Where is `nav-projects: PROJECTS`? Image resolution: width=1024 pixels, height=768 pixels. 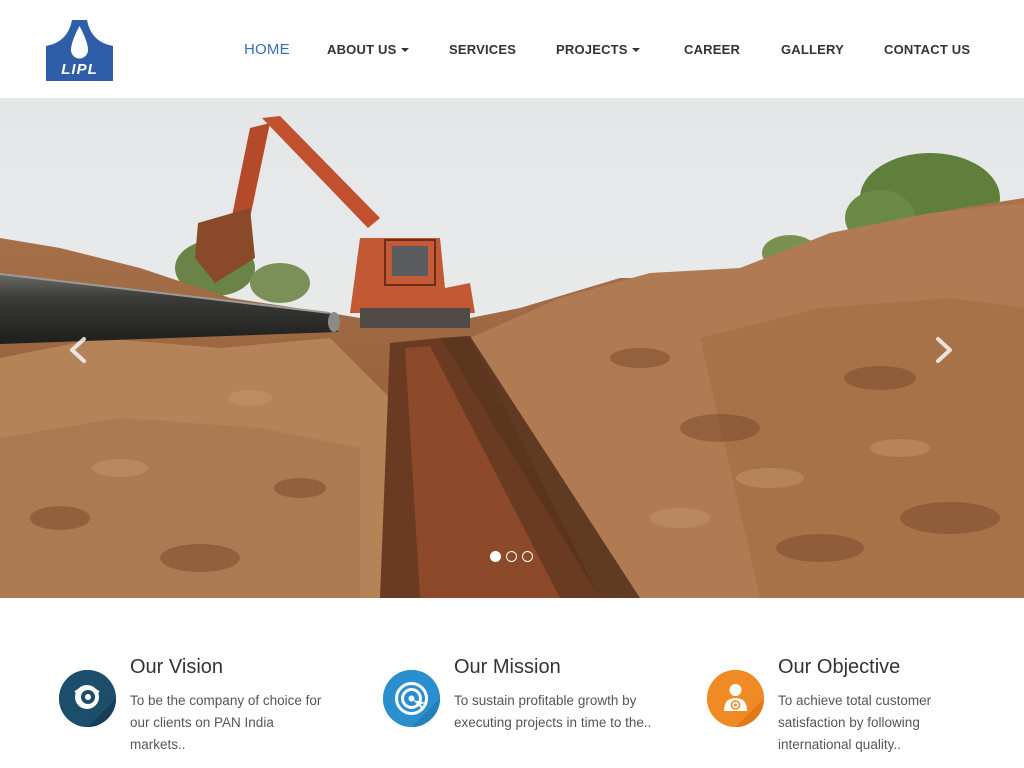 nav-projects: PROJECTS is located at coordinates (598, 49).